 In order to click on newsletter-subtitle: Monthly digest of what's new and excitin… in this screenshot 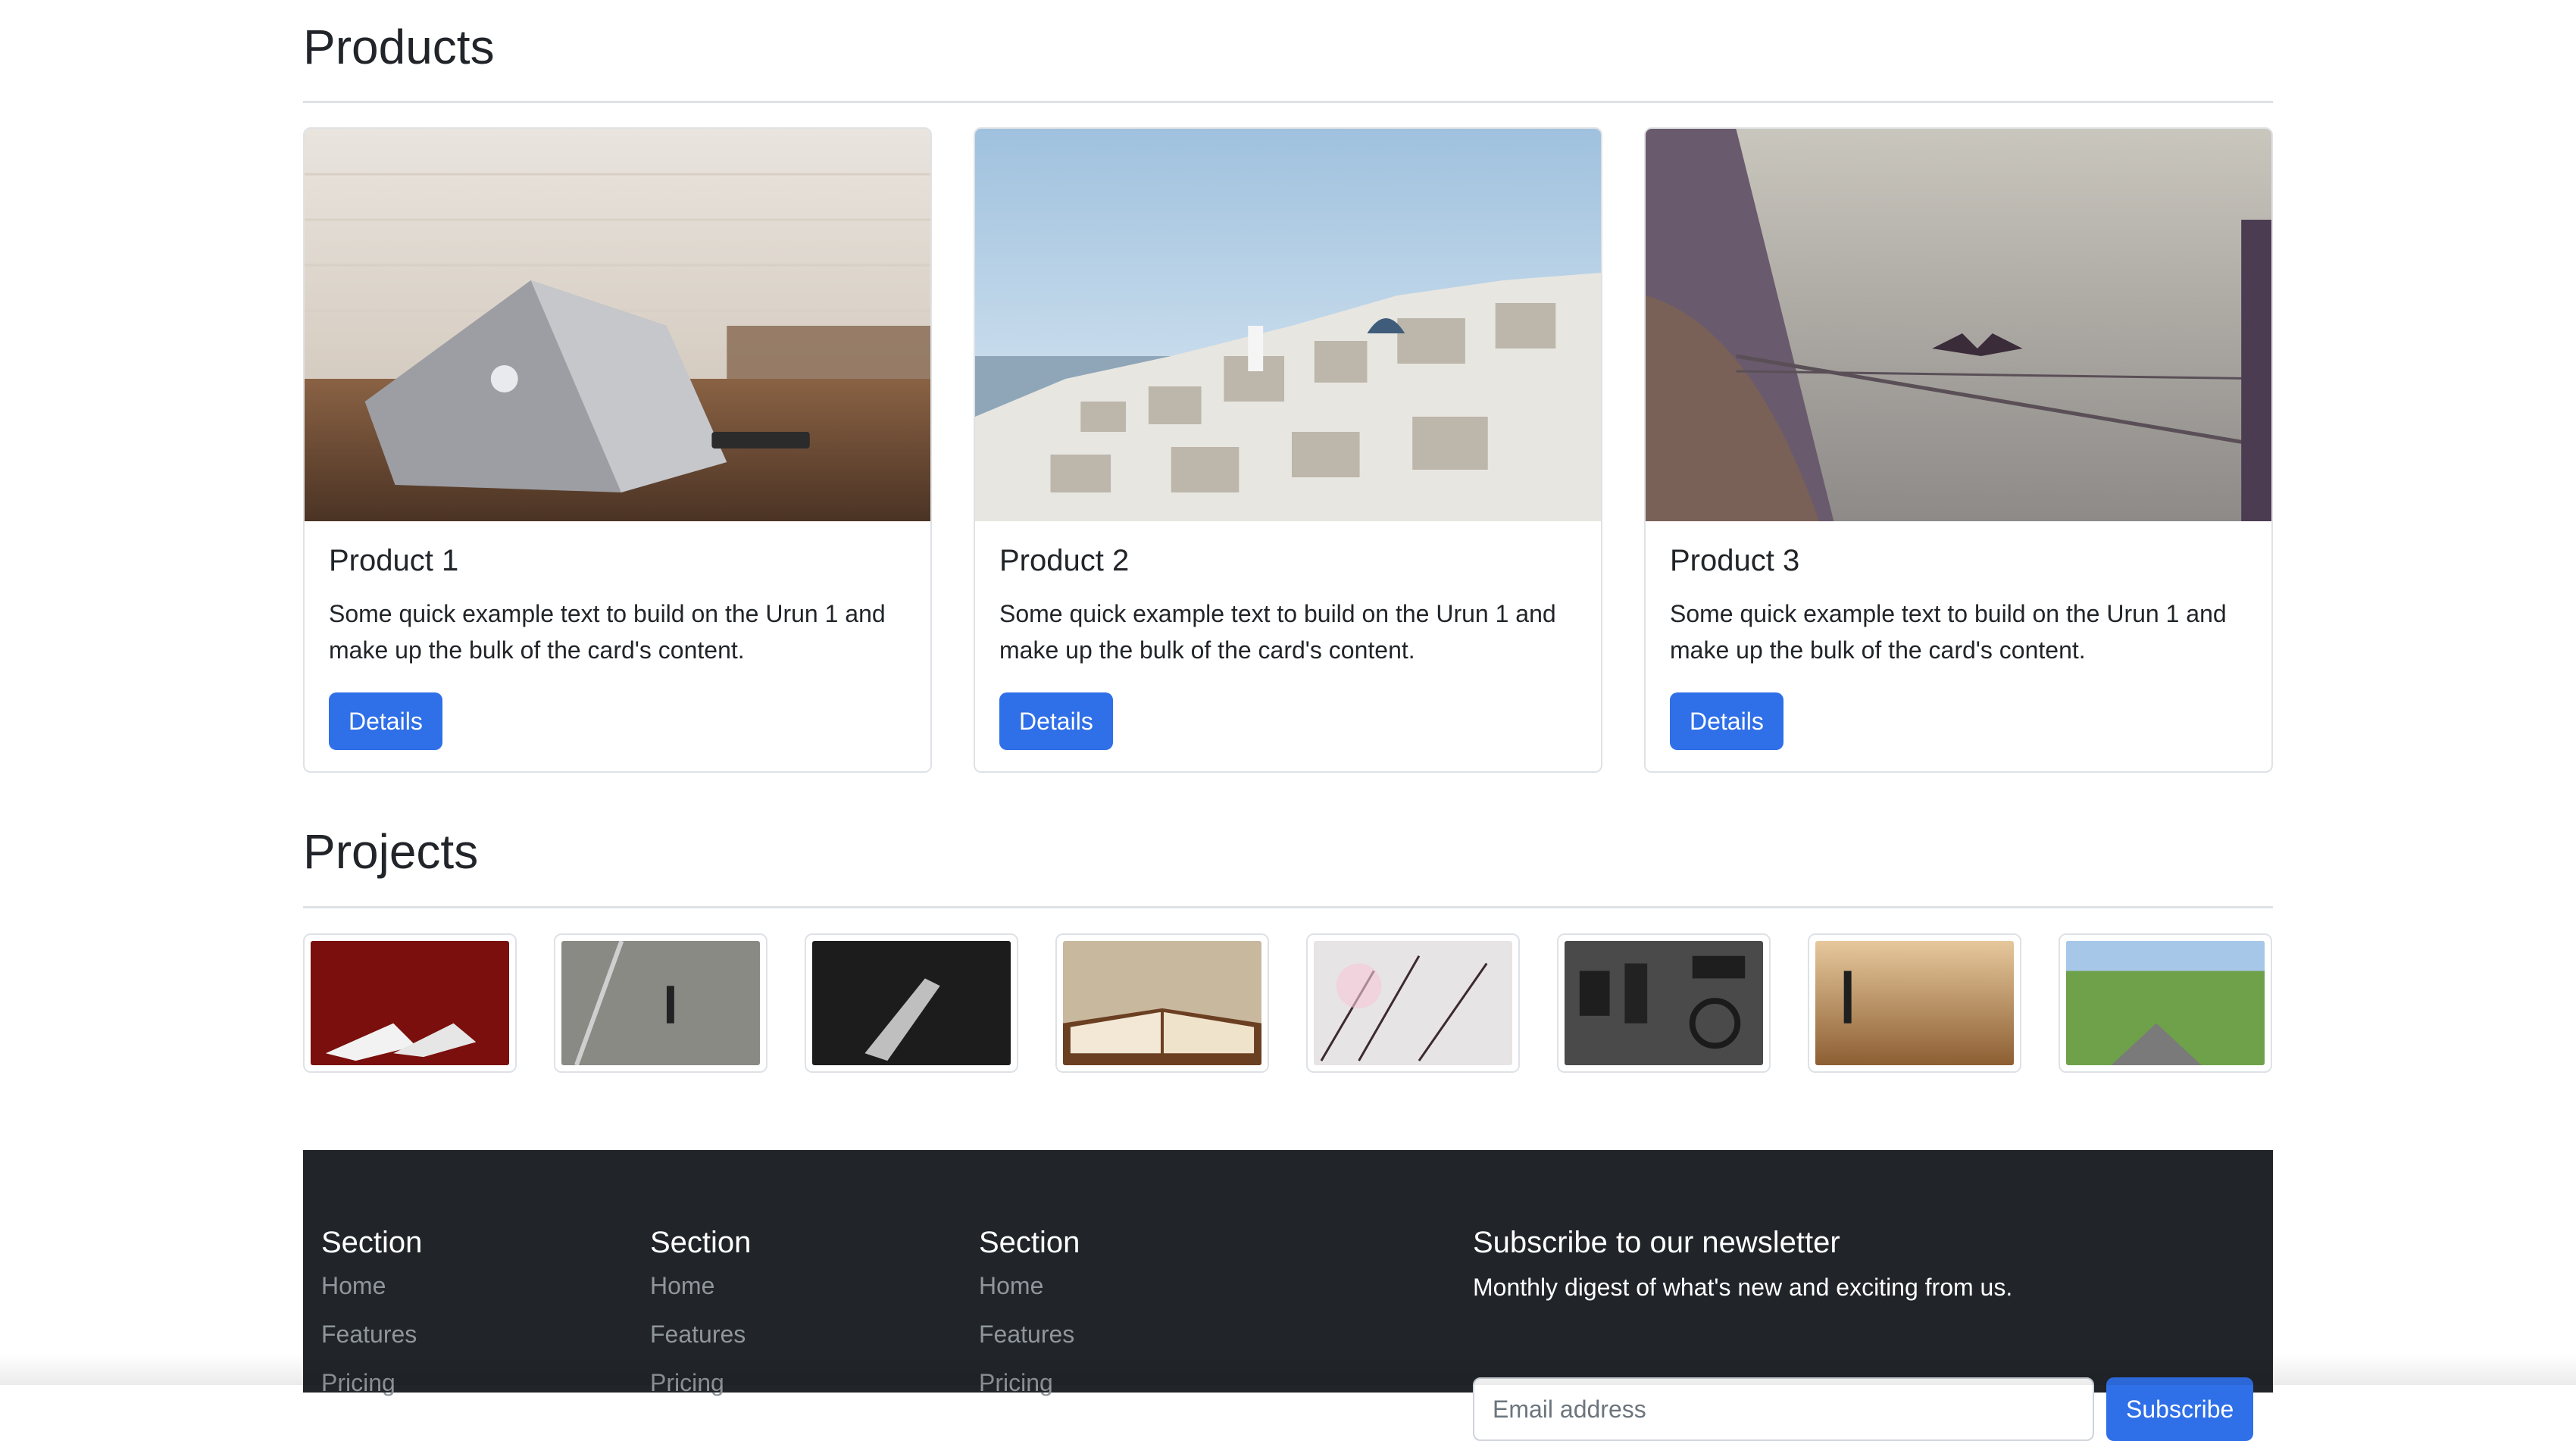, I will do `click(1743, 1287)`.